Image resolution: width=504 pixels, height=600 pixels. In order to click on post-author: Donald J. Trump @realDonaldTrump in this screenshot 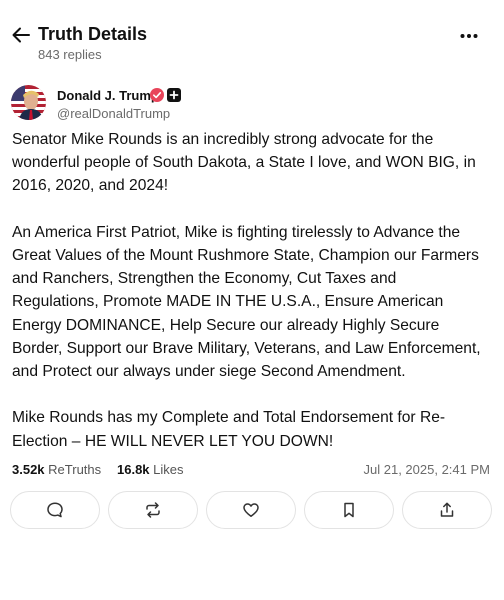, I will do `click(251, 105)`.